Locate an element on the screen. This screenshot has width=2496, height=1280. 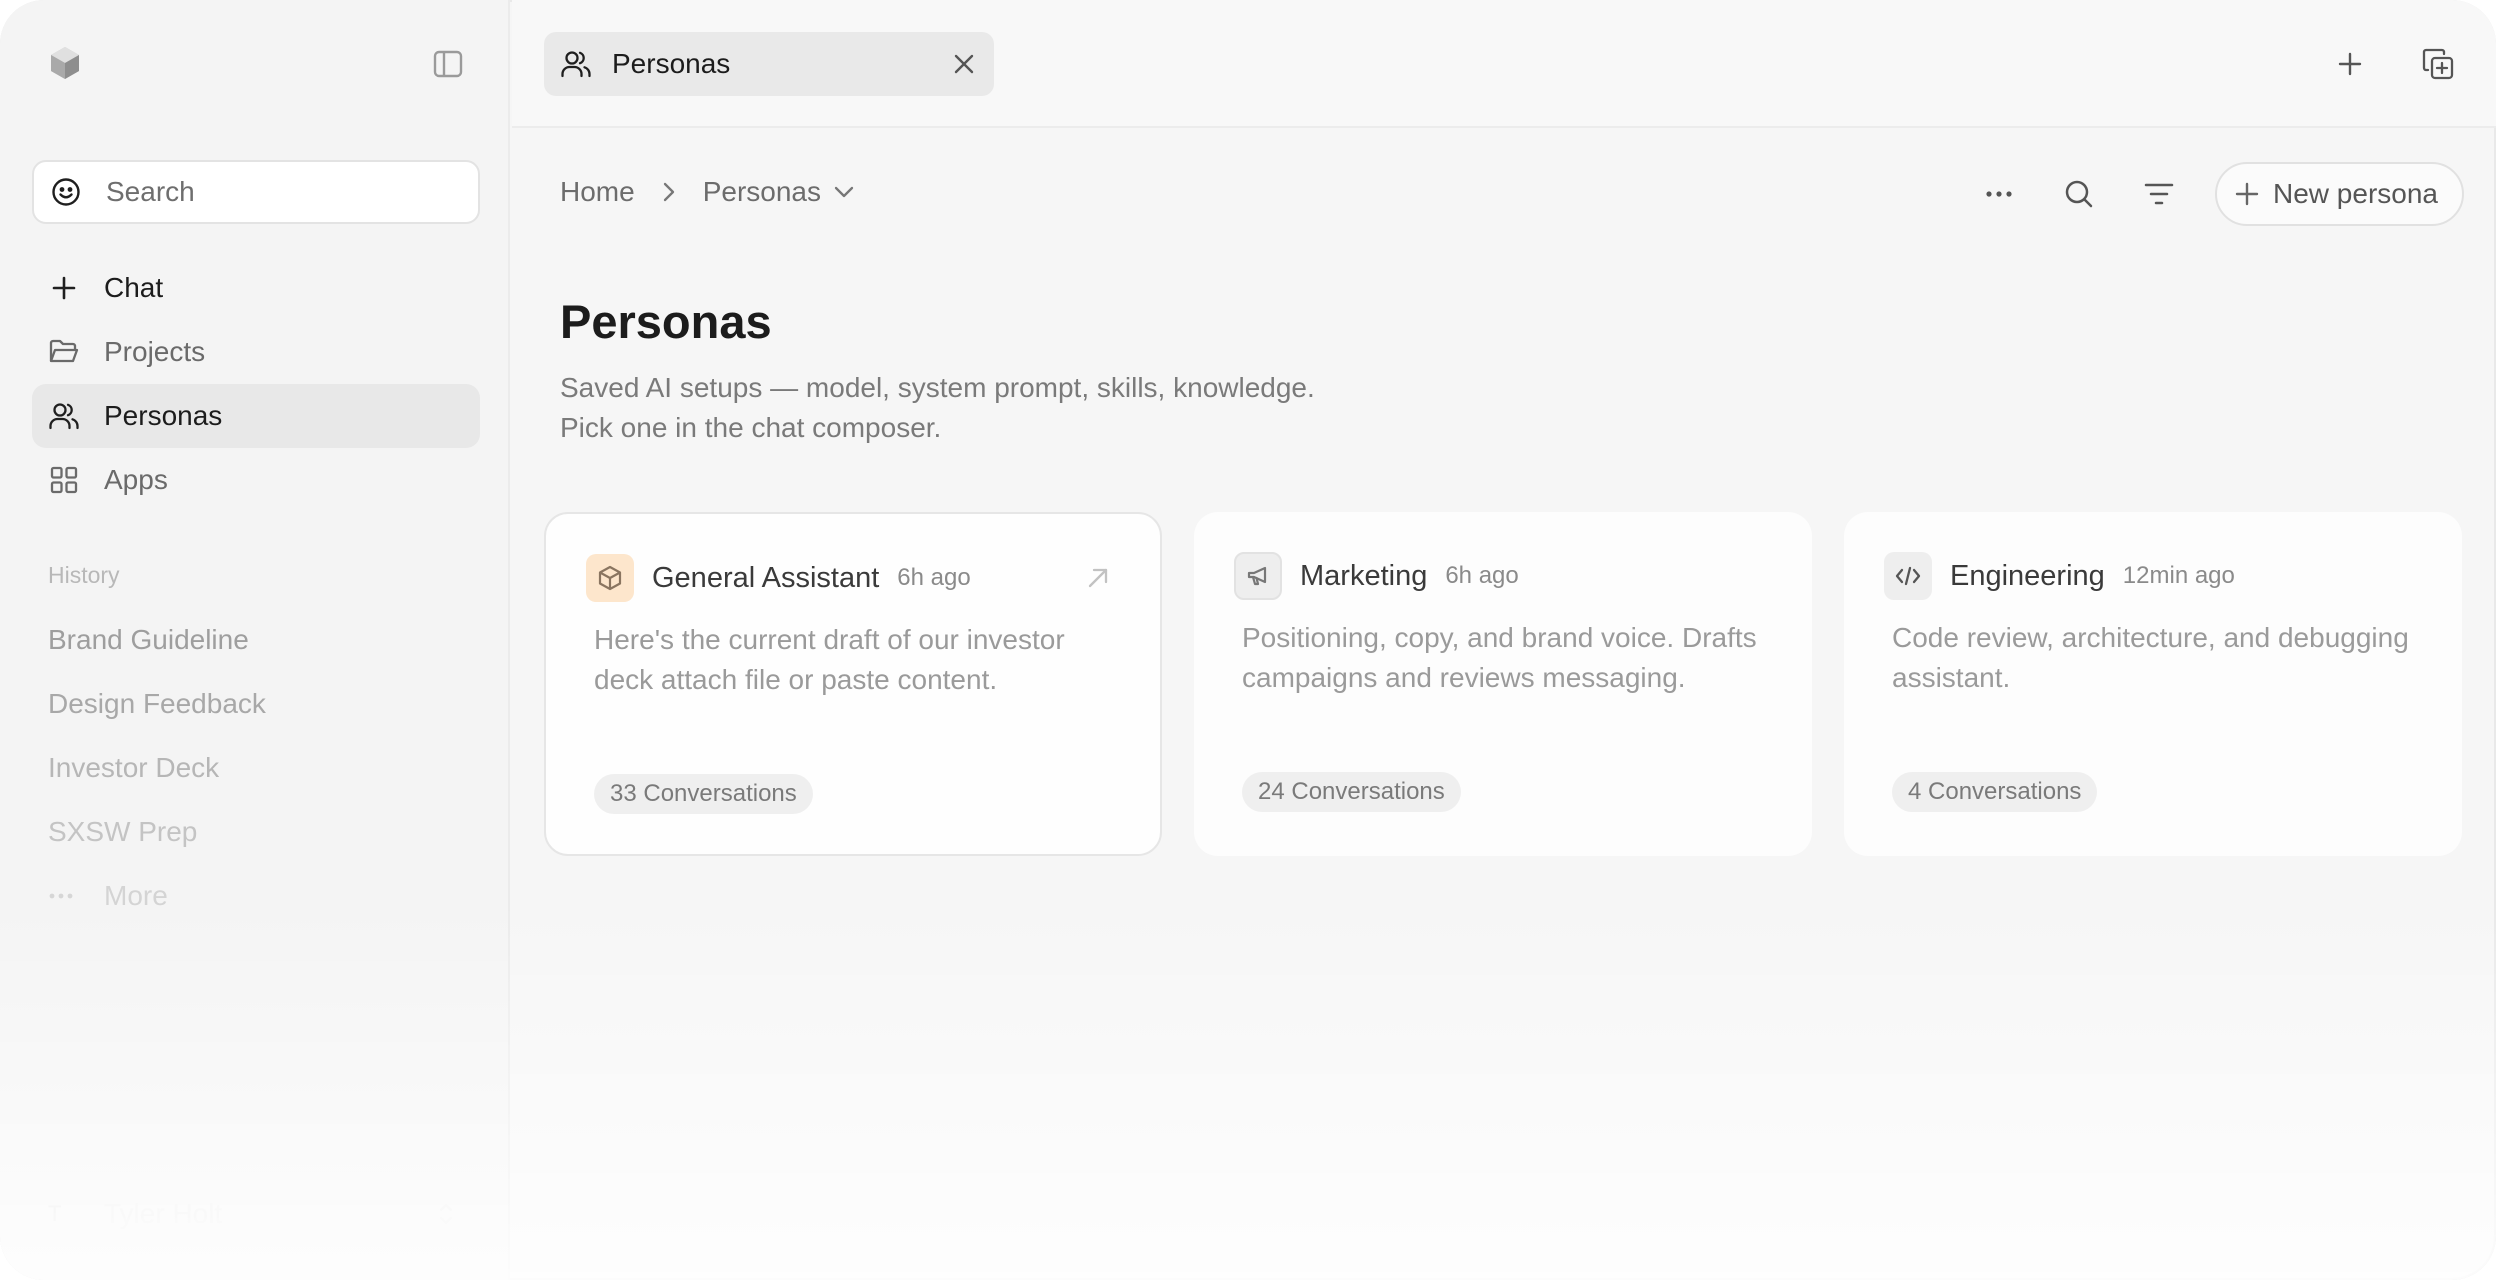
new-persona-label: New persona is located at coordinates (2355, 193).